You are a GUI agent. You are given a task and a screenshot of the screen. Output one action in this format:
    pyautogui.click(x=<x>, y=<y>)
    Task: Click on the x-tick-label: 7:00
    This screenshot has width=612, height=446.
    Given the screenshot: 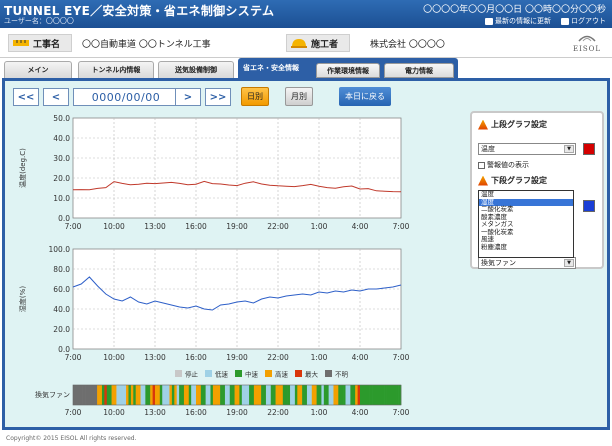 What is the action you would take?
    pyautogui.click(x=73, y=357)
    